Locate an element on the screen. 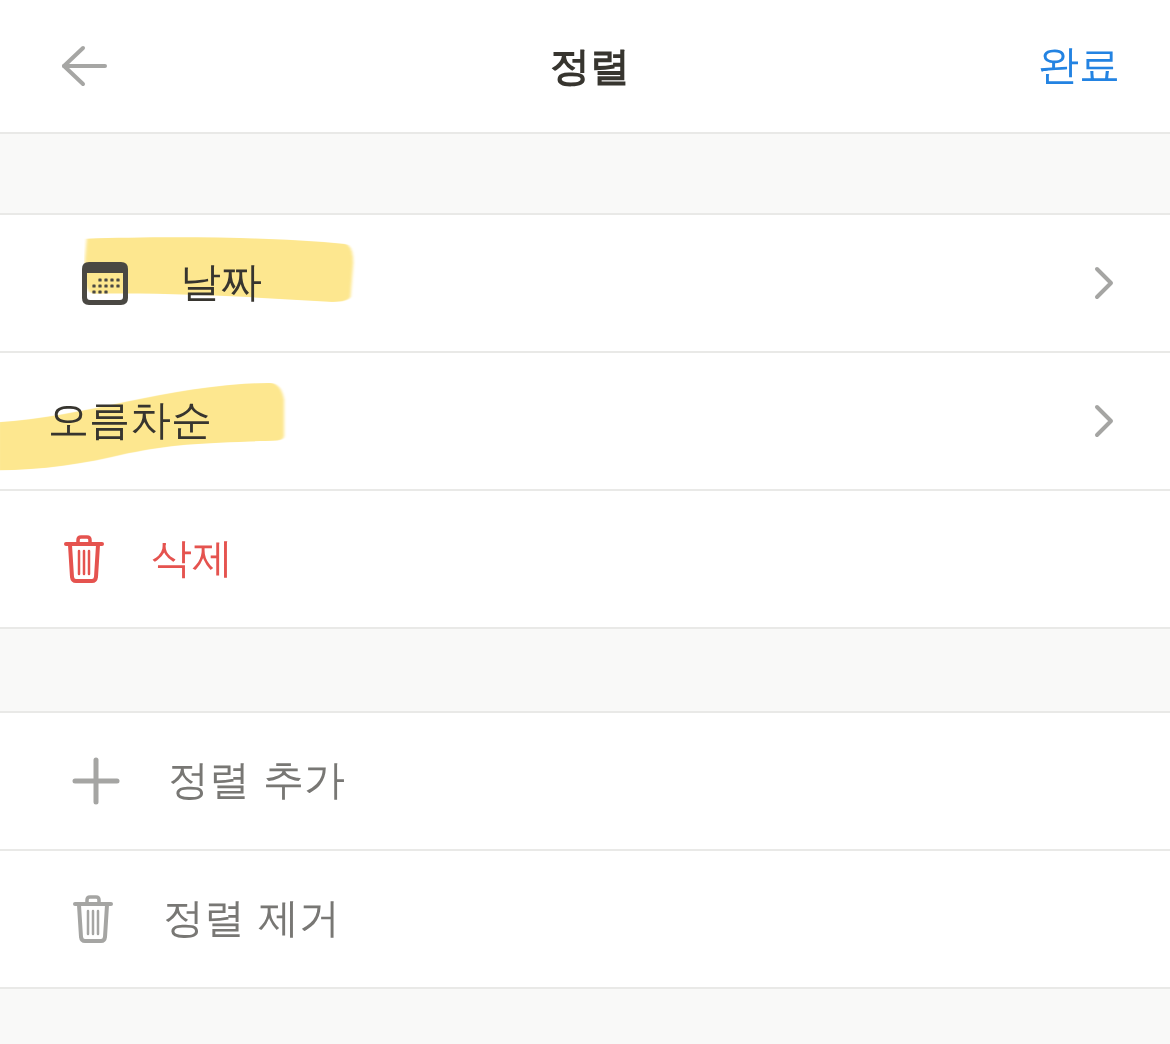 This screenshot has width=1170, height=1044. page-title: 정렬 is located at coordinates (590, 66).